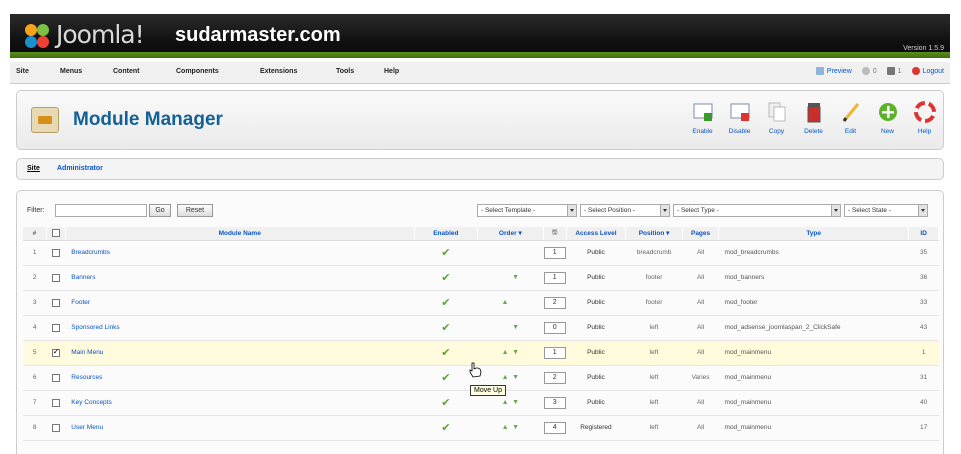 Image resolution: width=961 pixels, height=454 pixels. What do you see at coordinates (554, 427) in the screenshot?
I see `order-input: 4` at bounding box center [554, 427].